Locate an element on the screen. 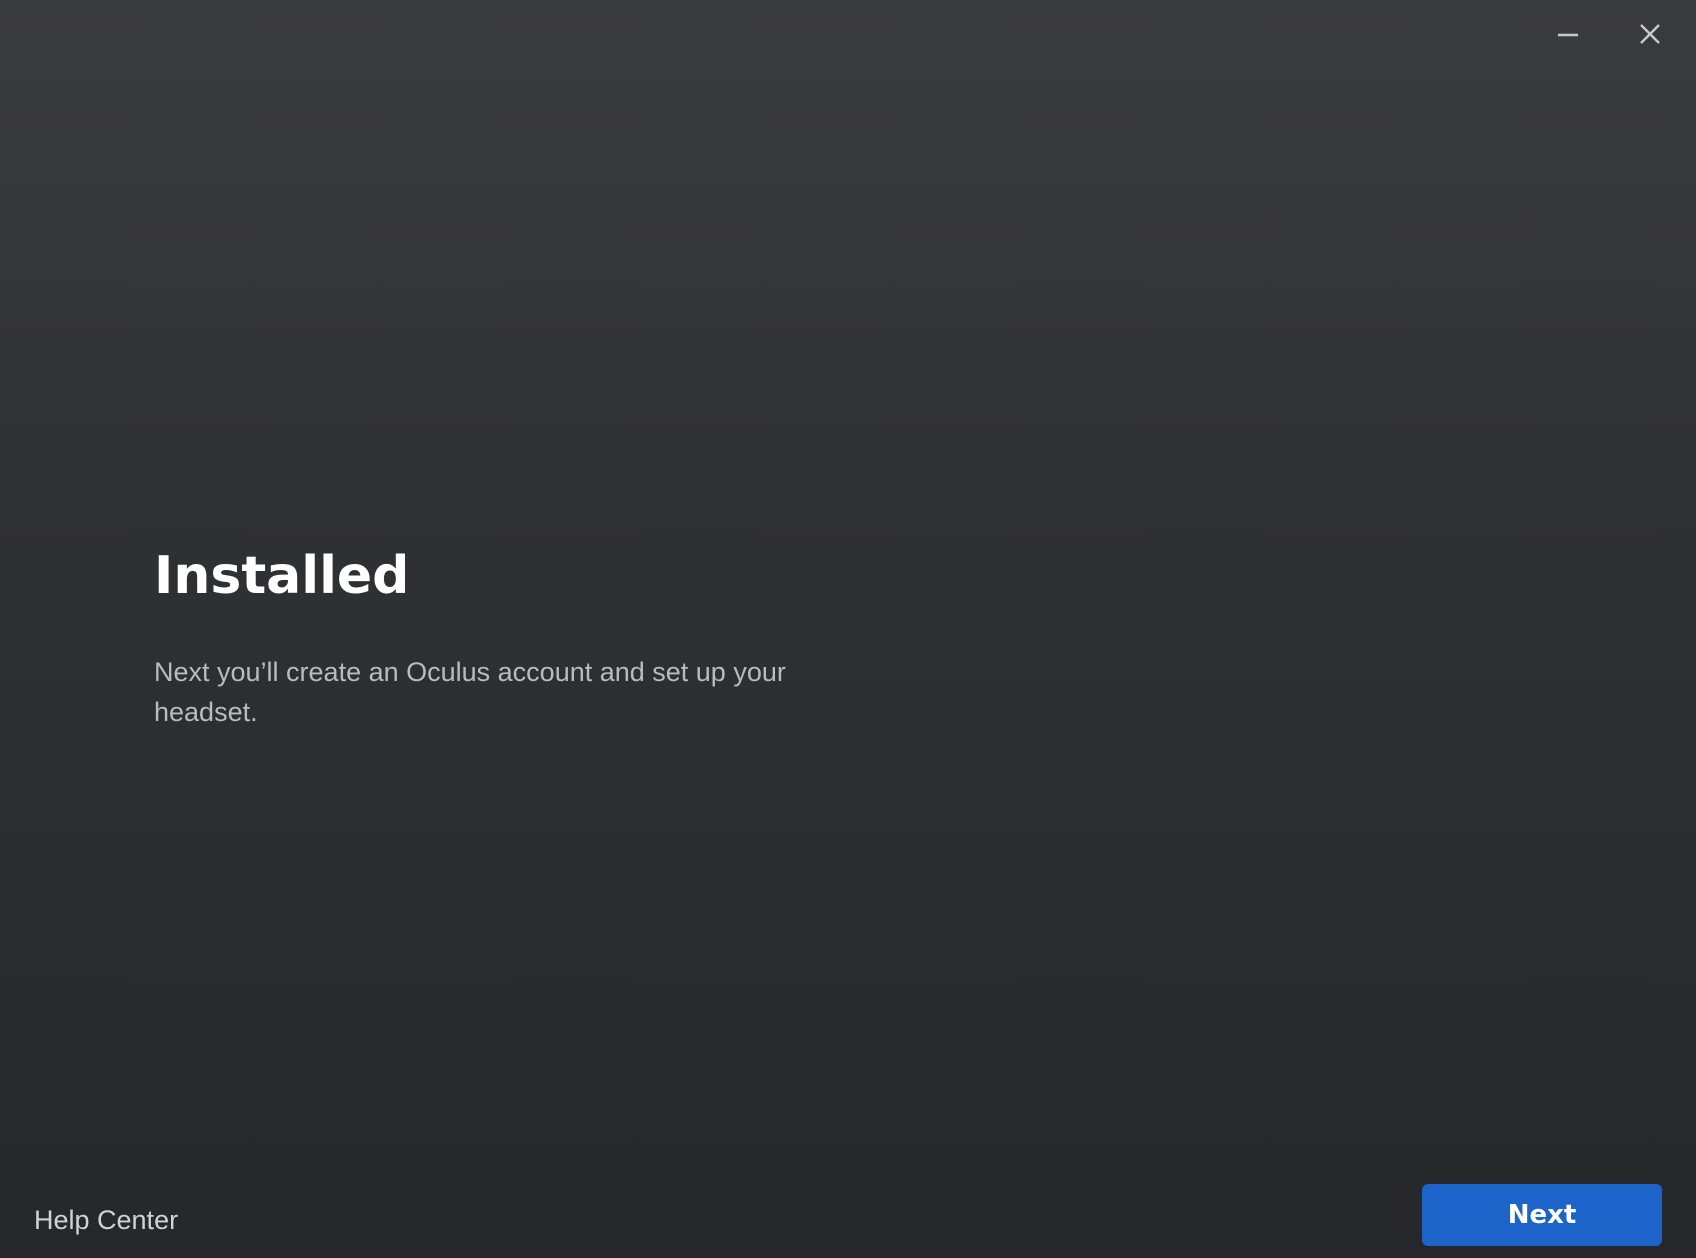 This screenshot has width=1696, height=1258. footer: Help Center Next is located at coordinates (848, 1198).